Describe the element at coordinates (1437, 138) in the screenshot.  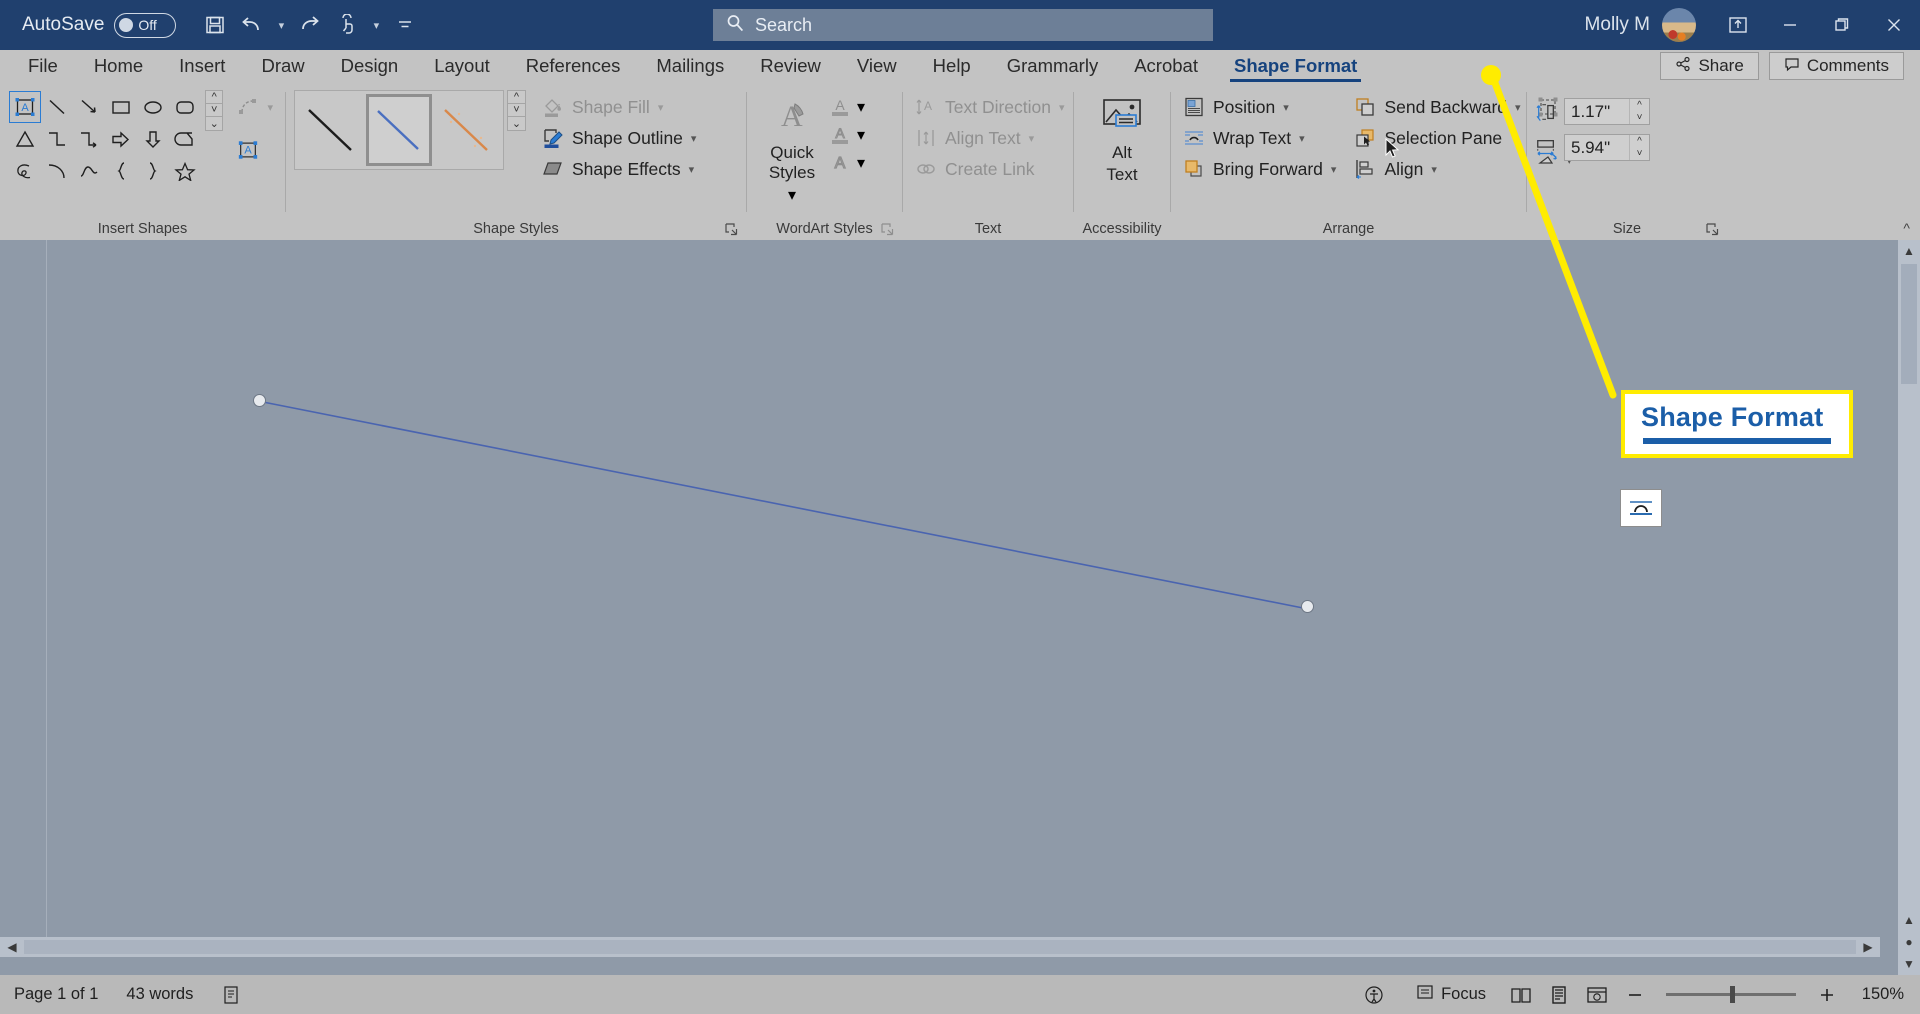
I see `selection-pane-button: Selection Pane` at that location.